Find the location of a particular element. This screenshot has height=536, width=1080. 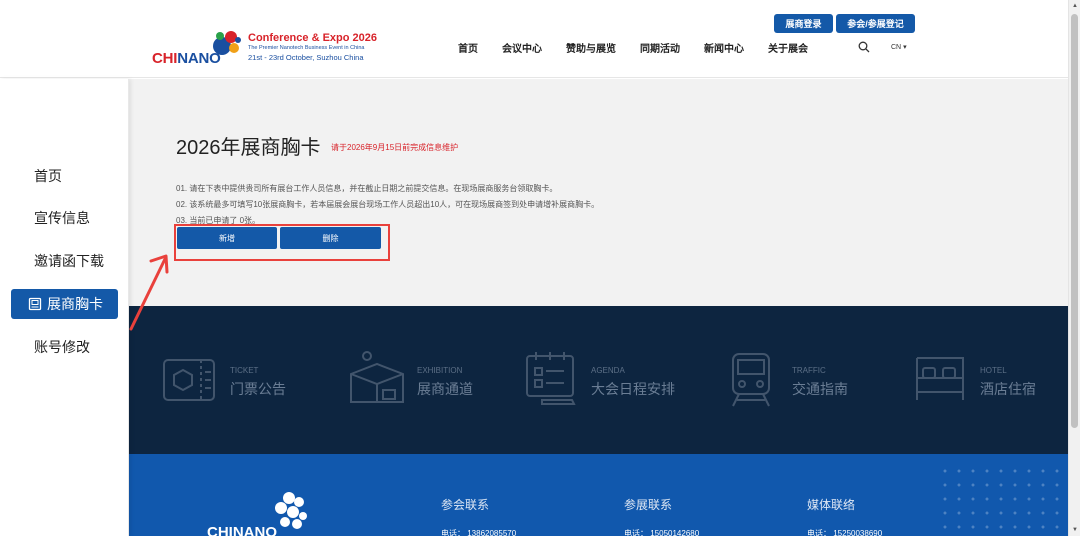

contact-exhibitor: 参展联系 电话： 15050142680 is located at coordinates (661, 516).